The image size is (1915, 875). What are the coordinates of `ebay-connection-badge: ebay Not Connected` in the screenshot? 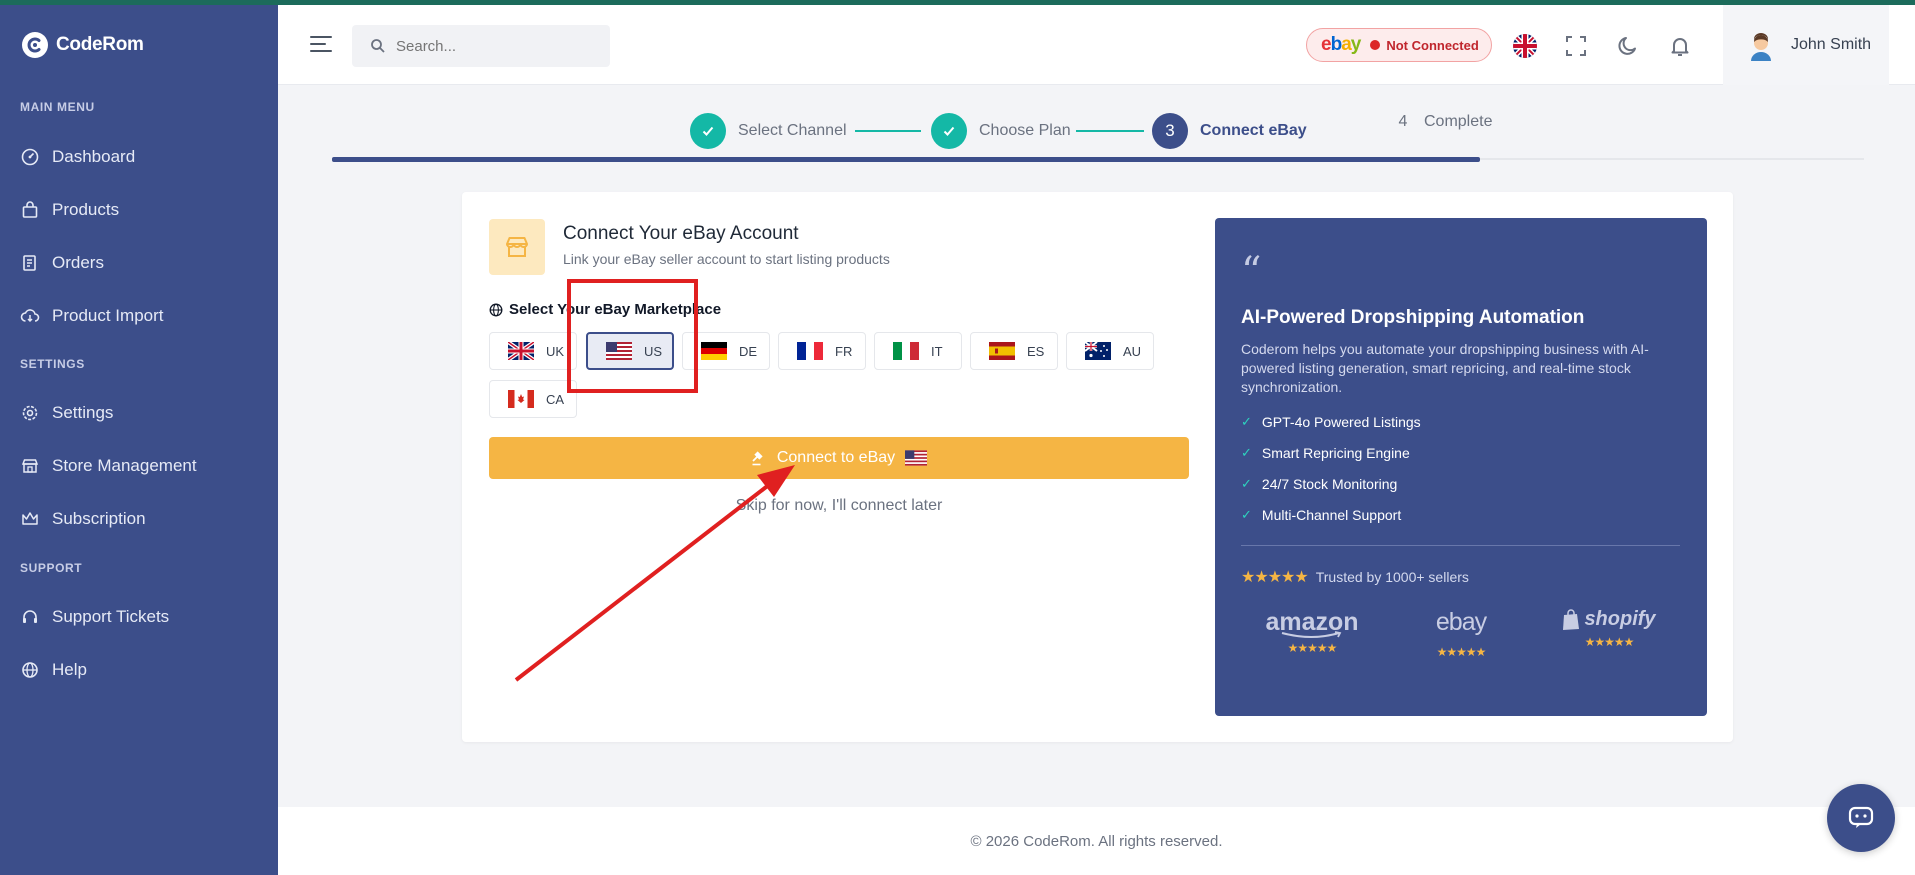 It's located at (1399, 45).